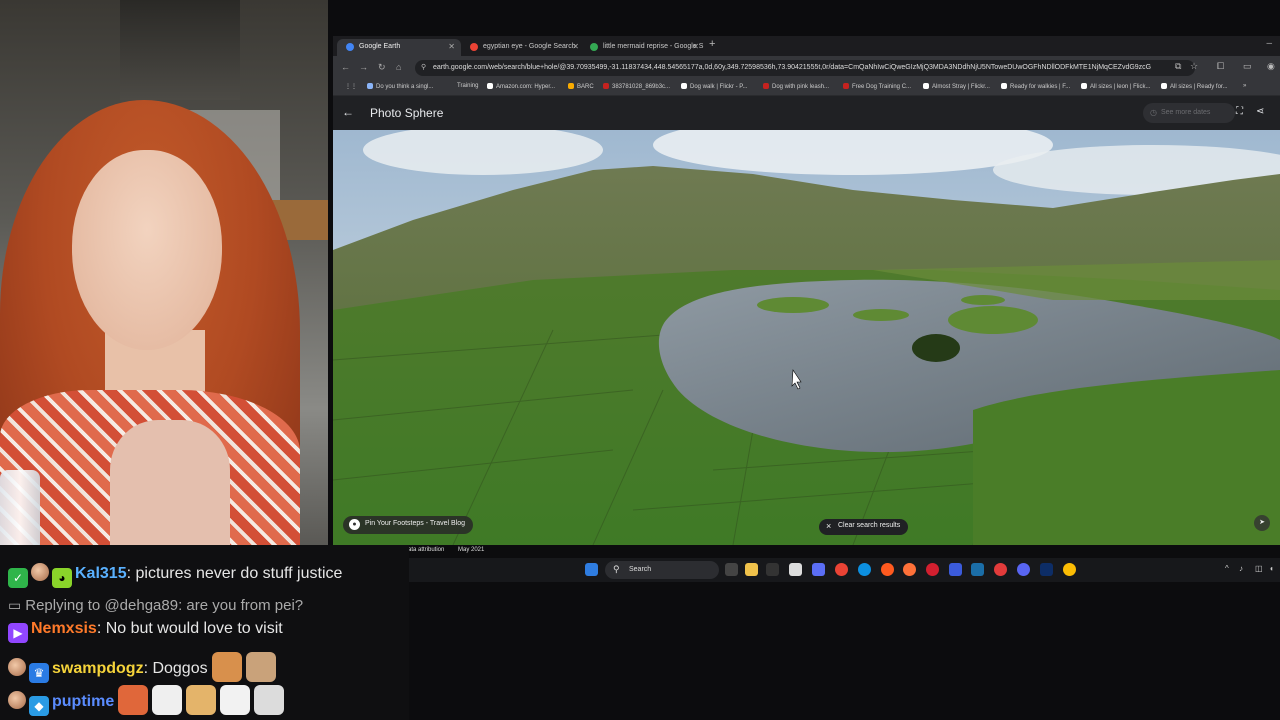  Describe the element at coordinates (147, 250) in the screenshot. I see `streamer-face` at that location.